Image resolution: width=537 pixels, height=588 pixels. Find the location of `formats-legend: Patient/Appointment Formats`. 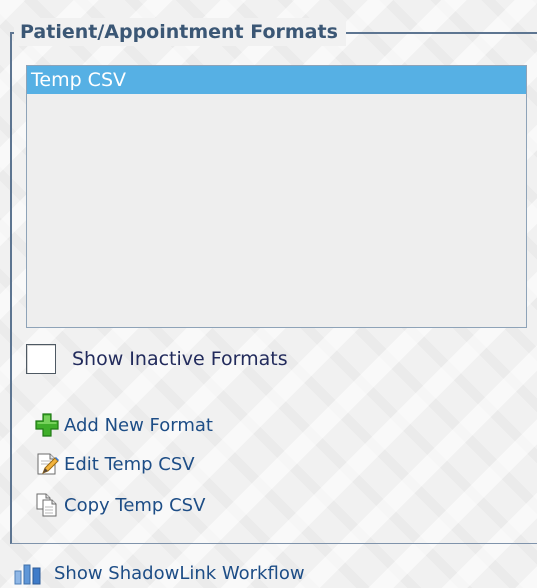

formats-legend: Patient/Appointment Formats is located at coordinates (180, 32).